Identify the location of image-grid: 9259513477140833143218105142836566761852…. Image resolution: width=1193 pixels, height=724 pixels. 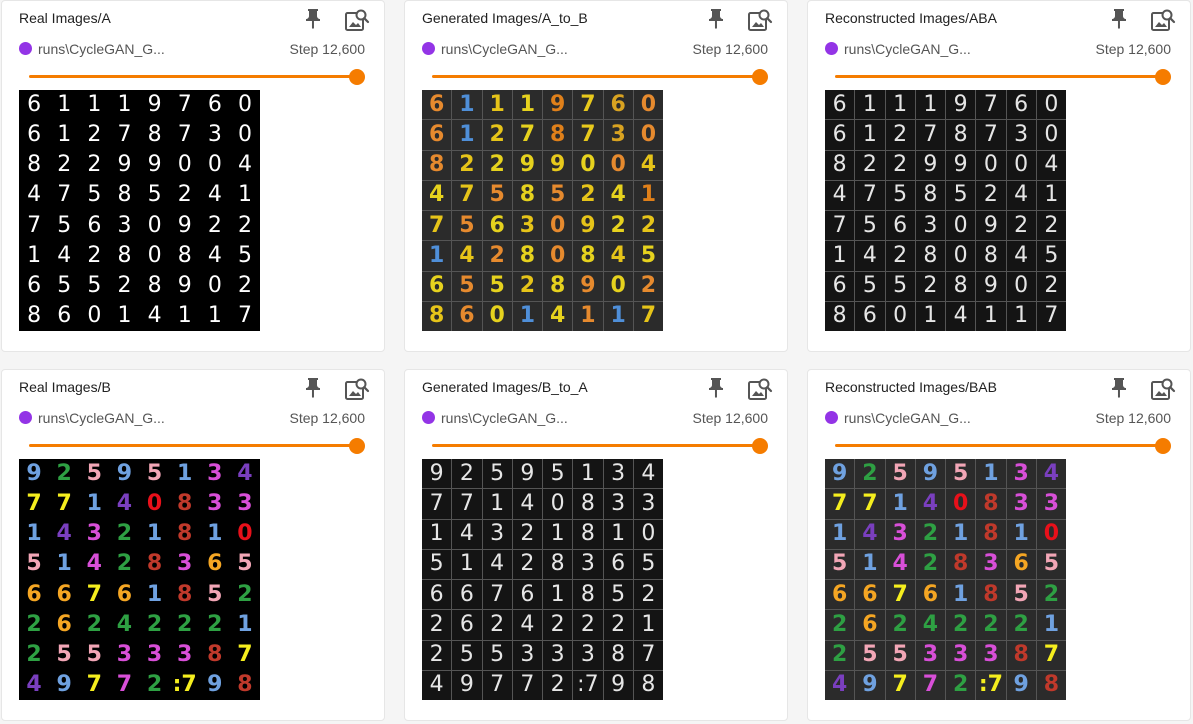
(945, 579).